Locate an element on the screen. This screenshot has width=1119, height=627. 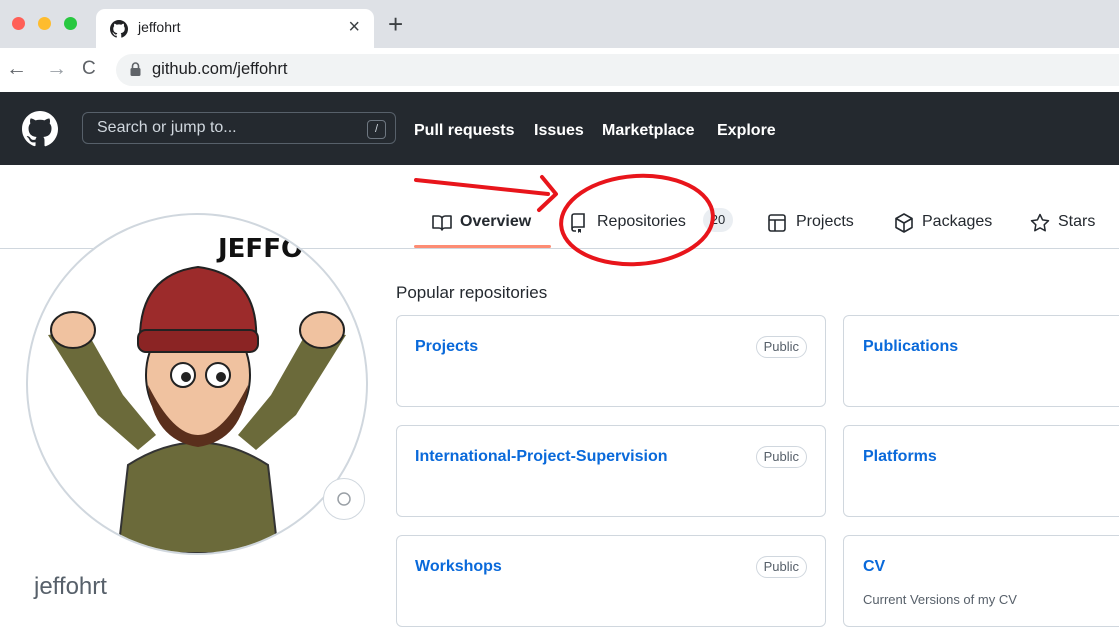
tab-title: jeffohrt is located at coordinates (159, 27).